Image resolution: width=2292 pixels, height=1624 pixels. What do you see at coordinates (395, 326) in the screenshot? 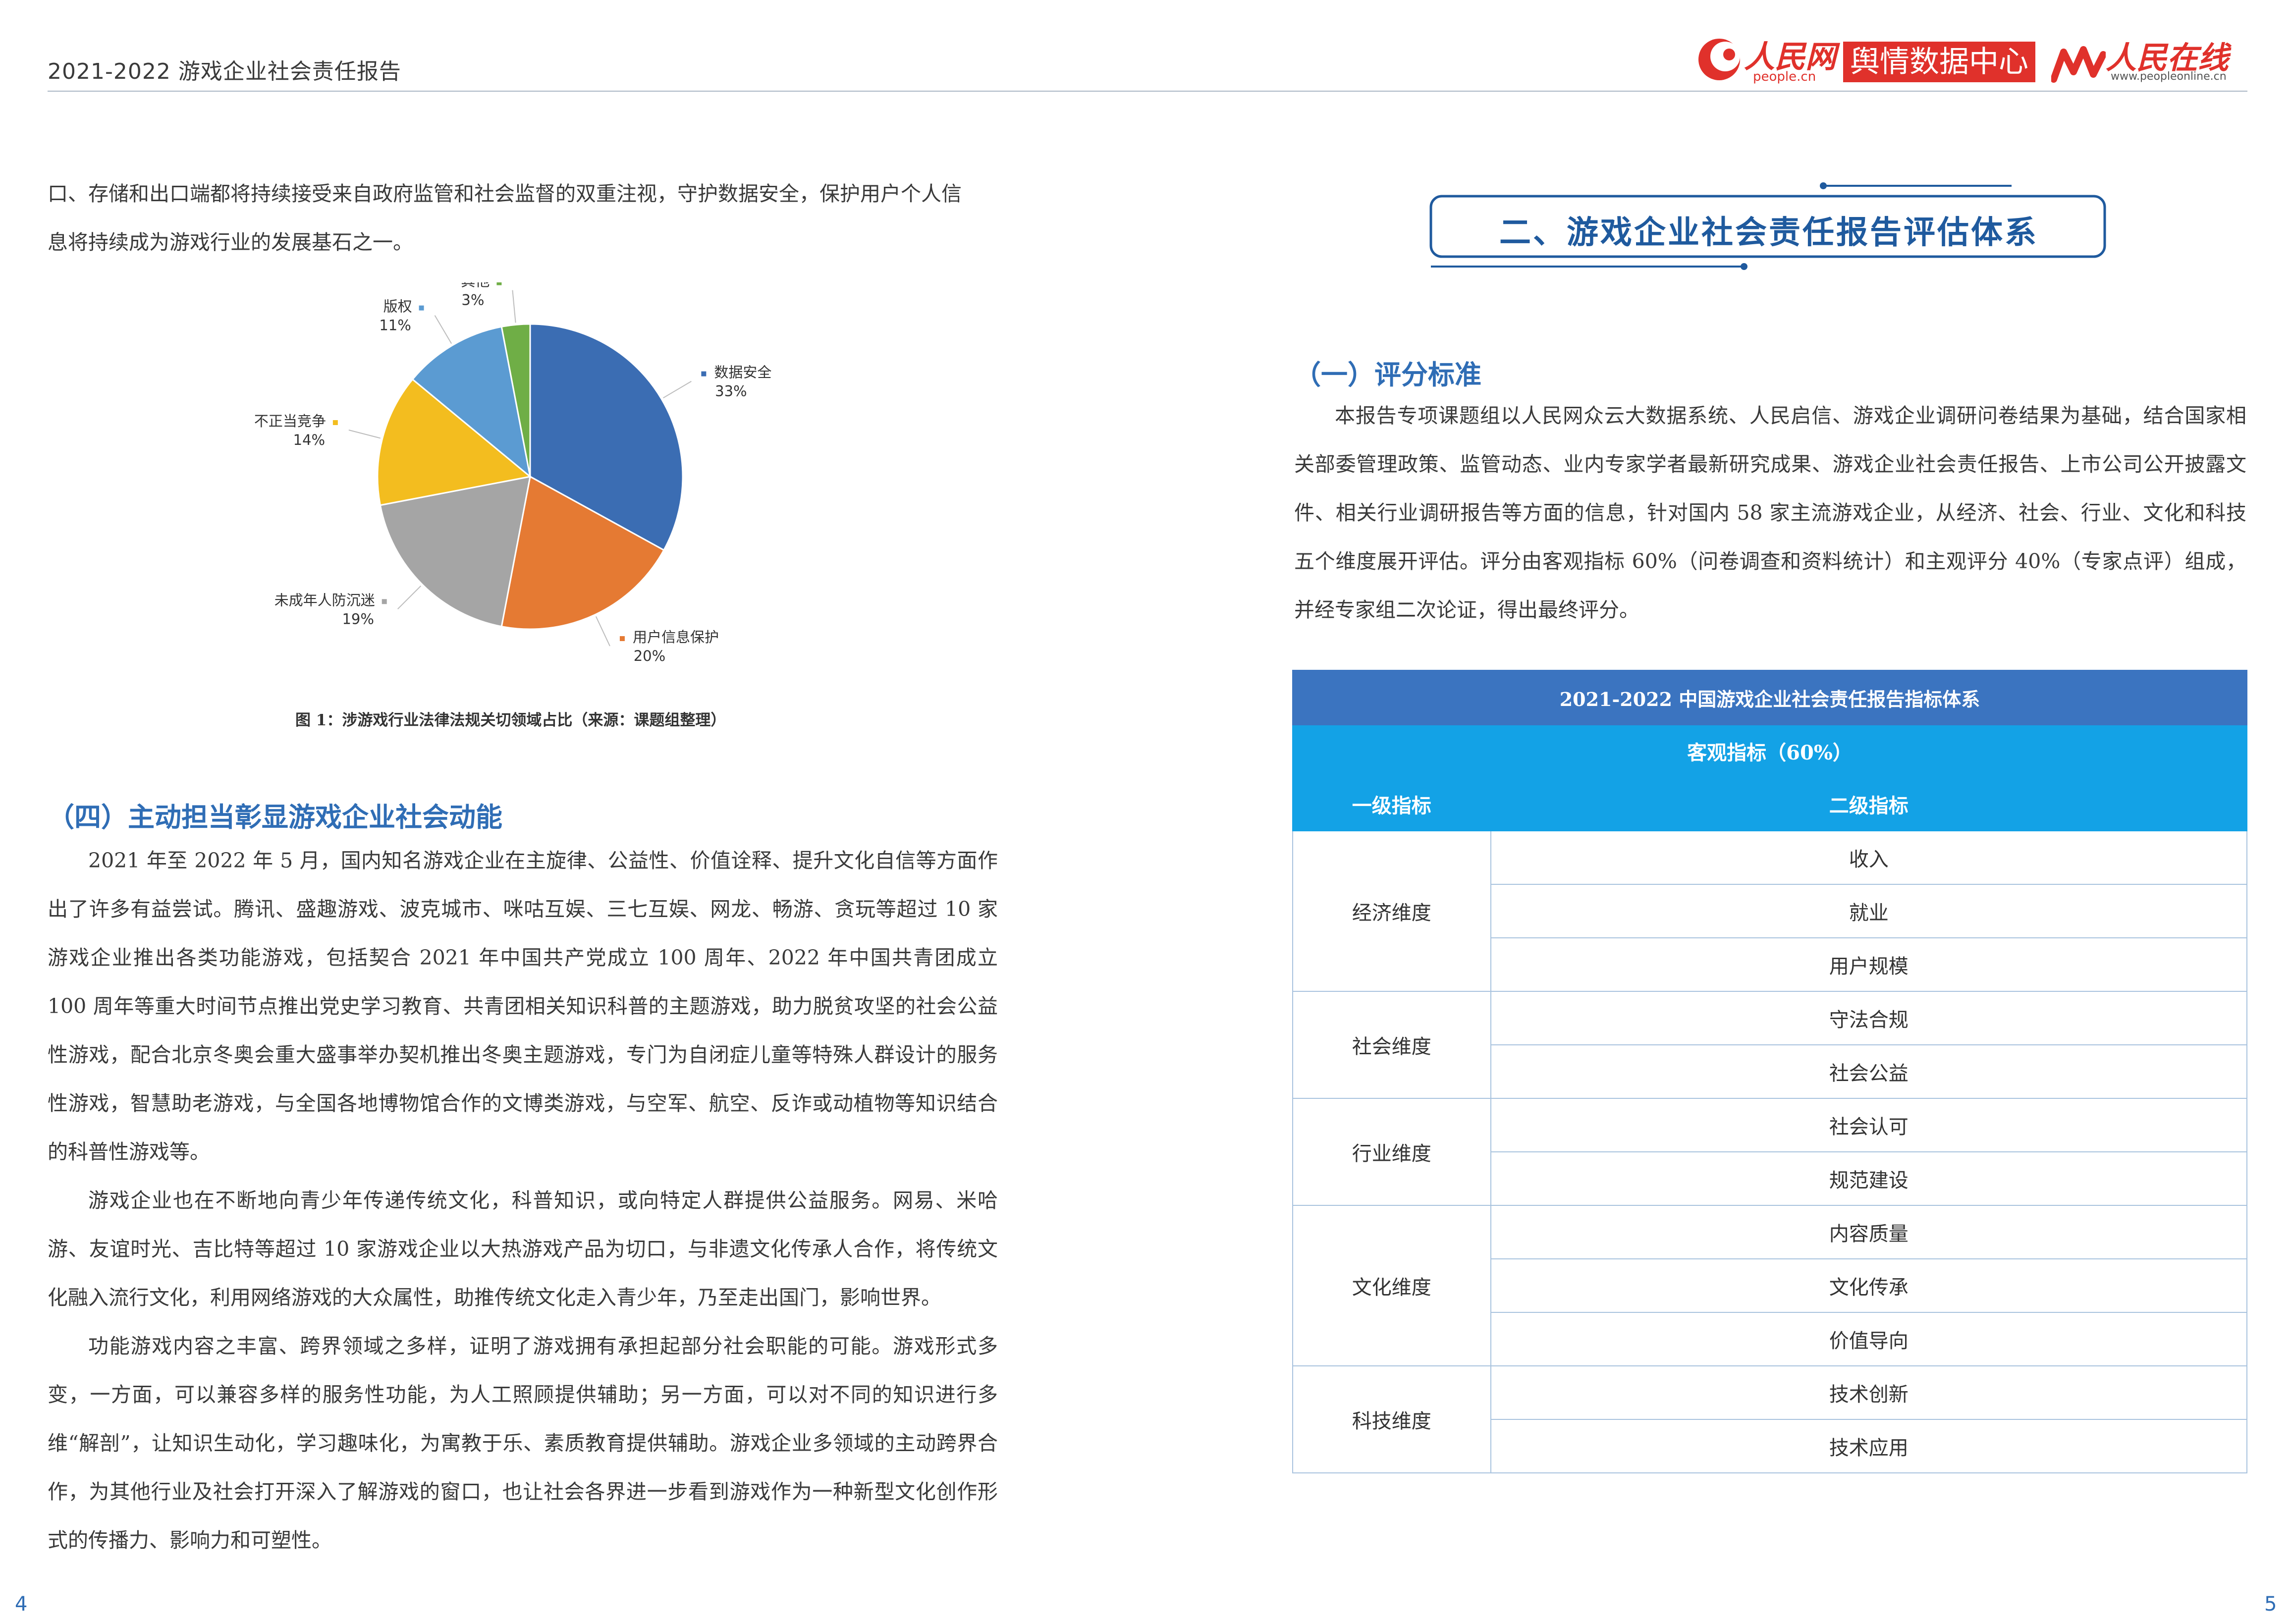
I see `pie-value-label-5: 11%` at bounding box center [395, 326].